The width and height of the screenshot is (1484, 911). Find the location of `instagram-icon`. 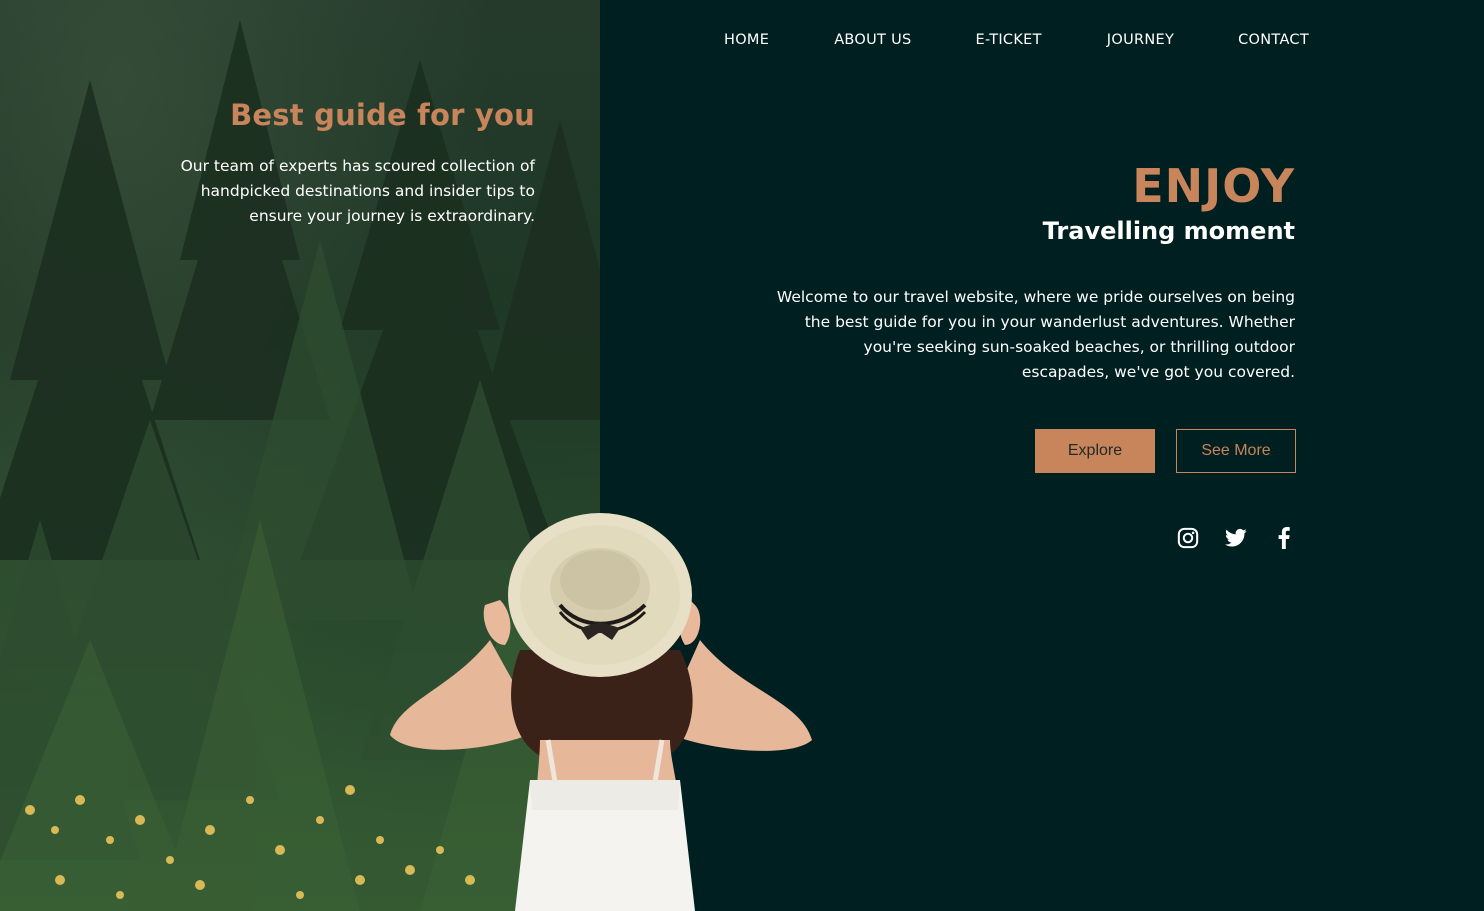

instagram-icon is located at coordinates (1187, 537).